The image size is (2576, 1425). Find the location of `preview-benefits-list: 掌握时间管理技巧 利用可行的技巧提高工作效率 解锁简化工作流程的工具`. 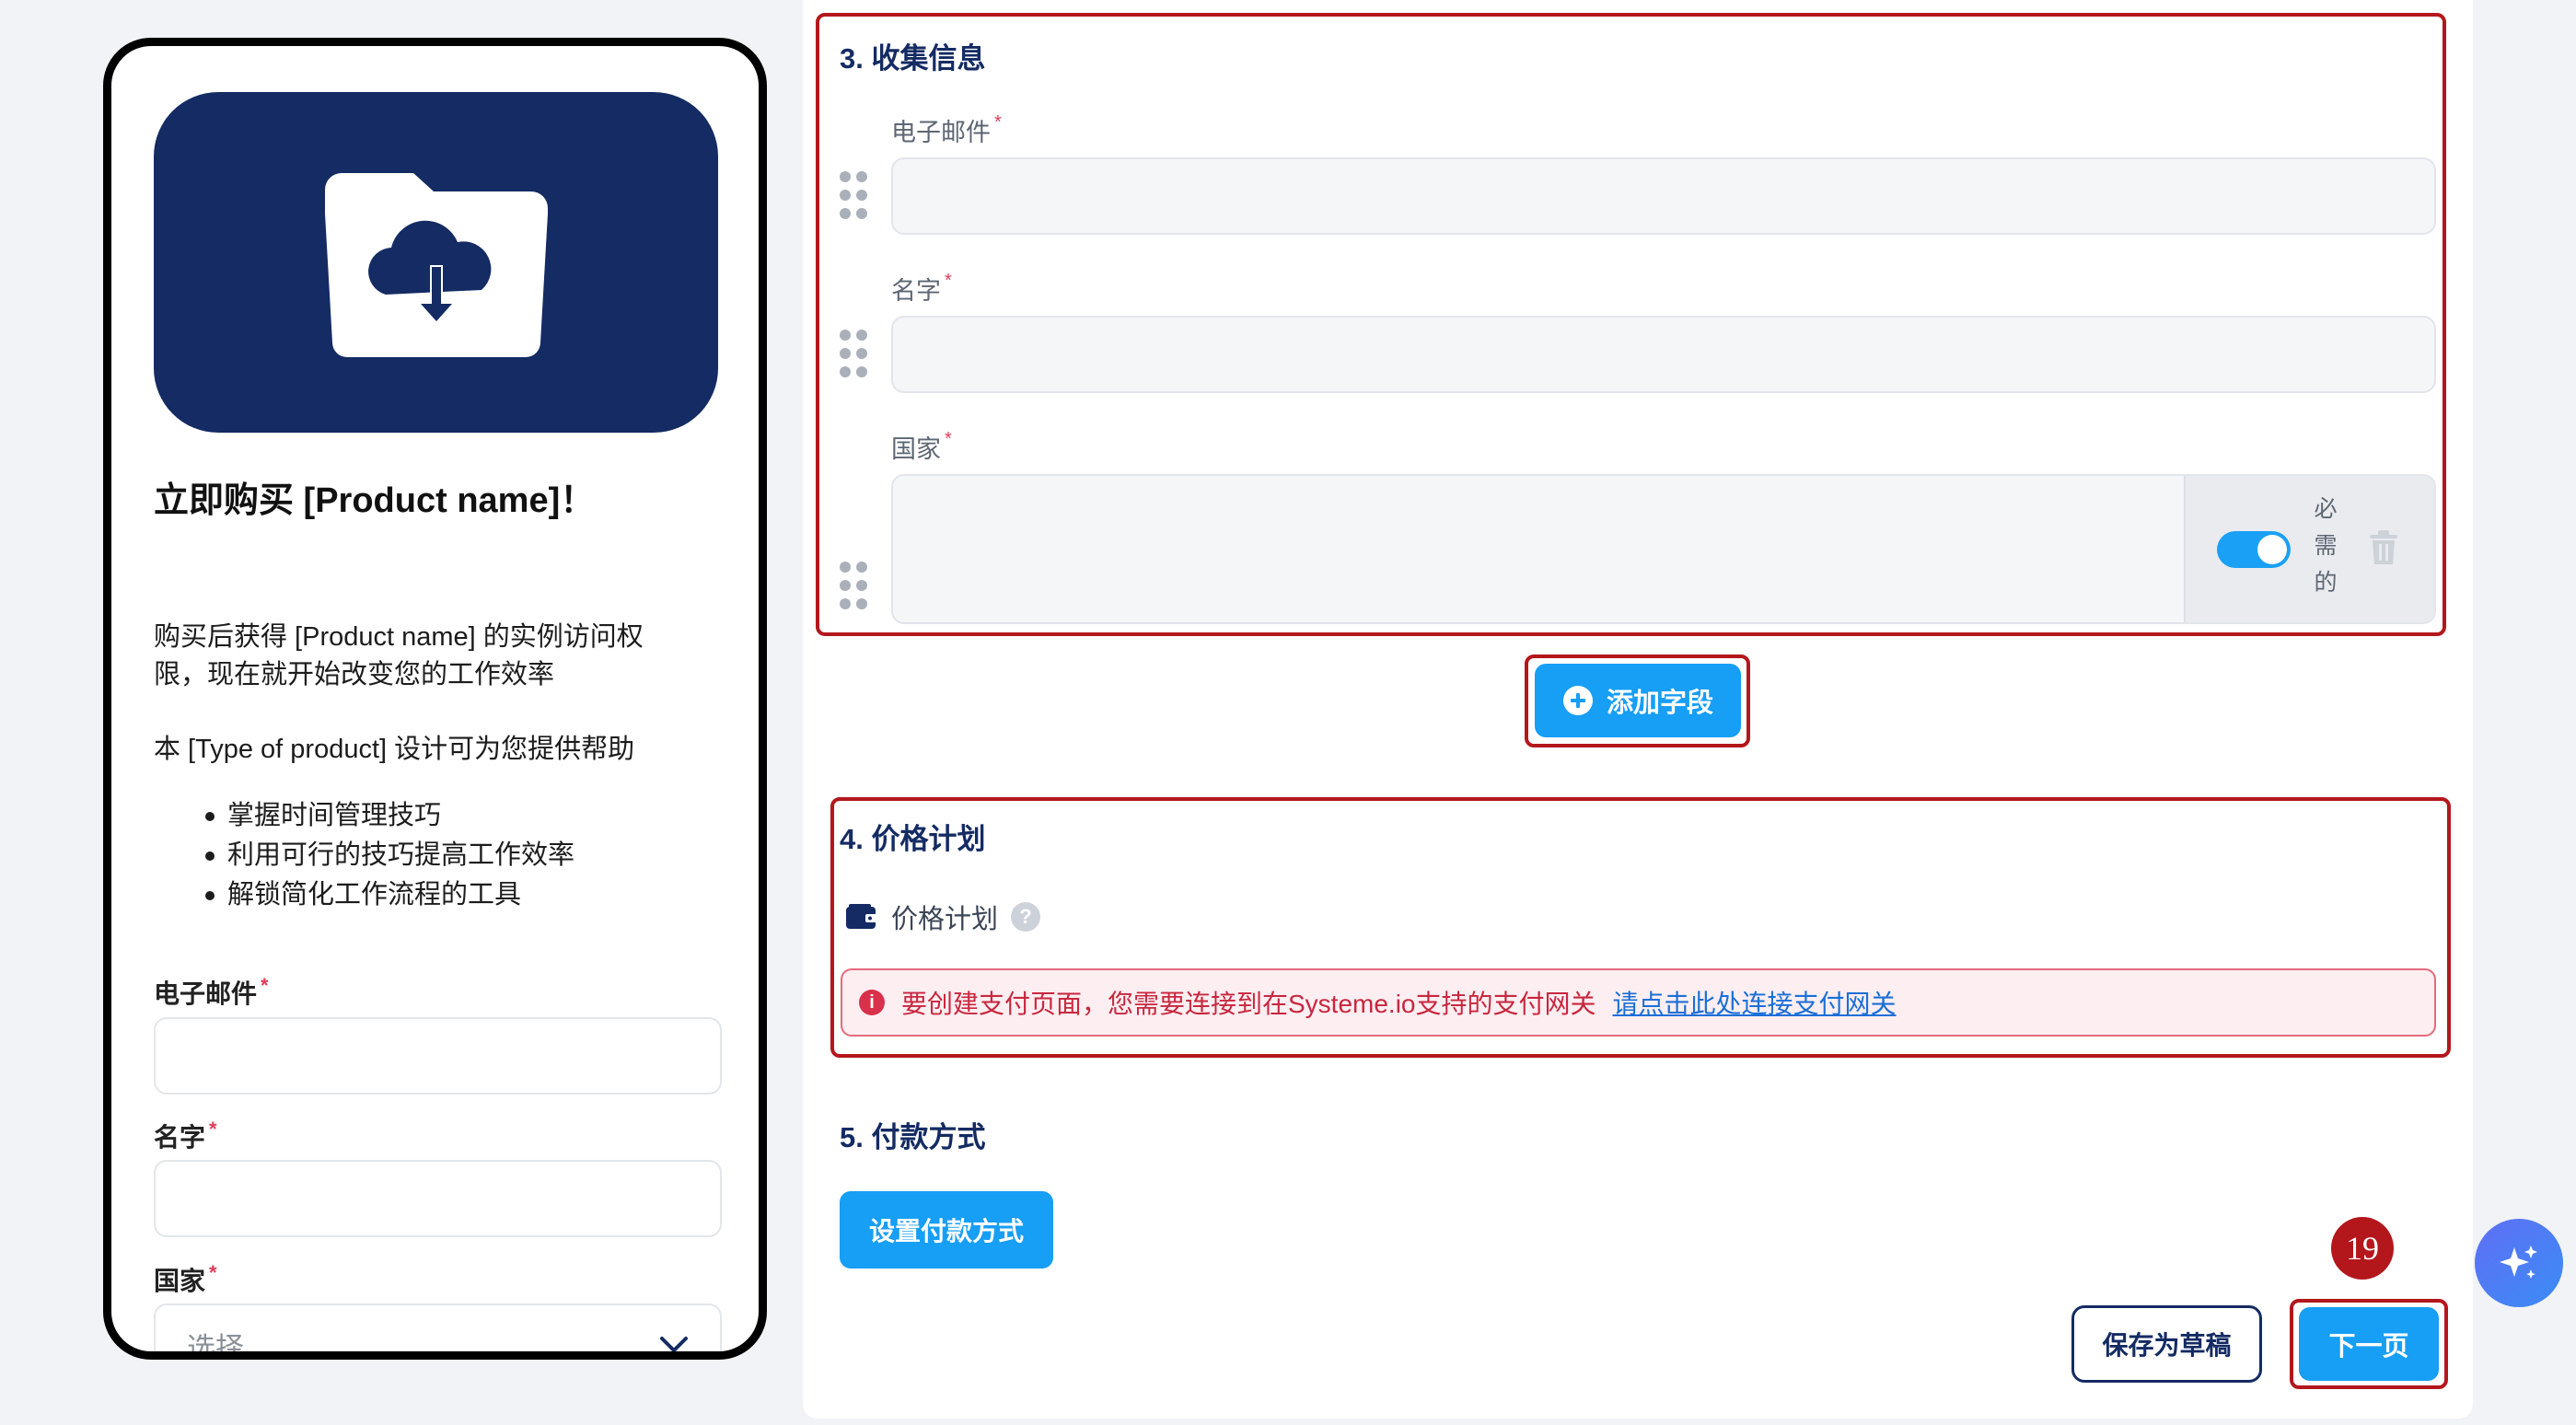

preview-benefits-list: 掌握时间管理技巧 利用可行的技巧提高工作效率 解锁简化工作流程的工具 is located at coordinates (430, 855).